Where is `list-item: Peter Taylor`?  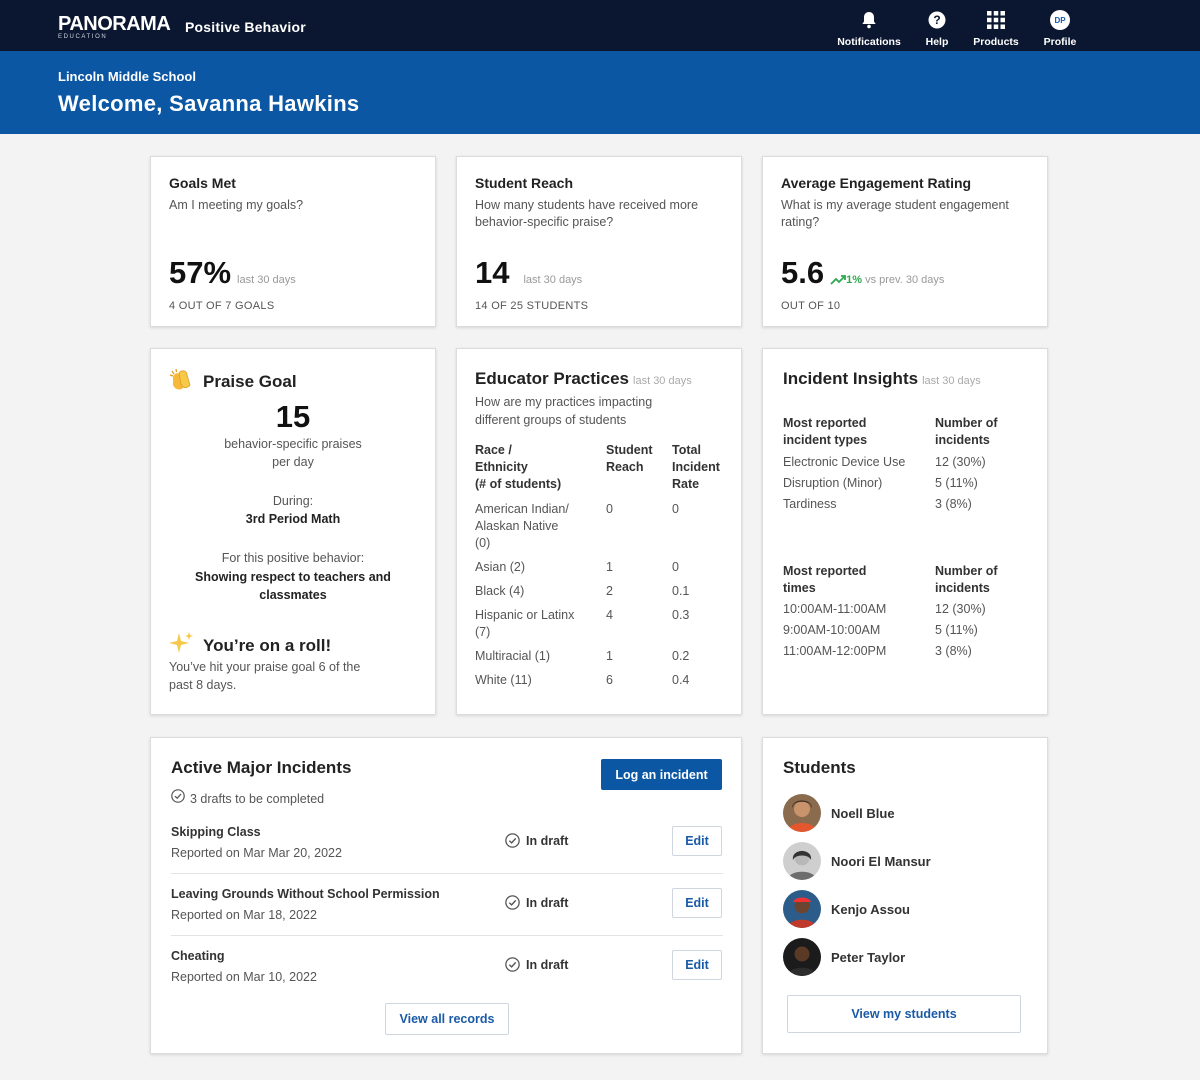
list-item: Peter Taylor is located at coordinates (844, 957).